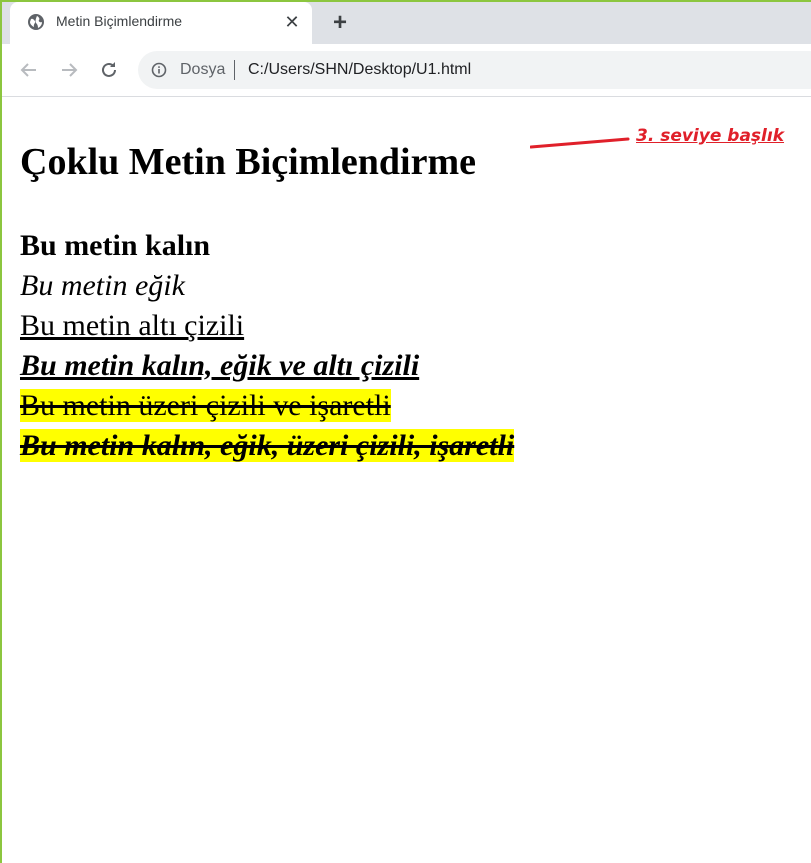 The image size is (811, 863). I want to click on browser-toolbar: Dosya C:/Users/SHN/Desktop/U1.html, so click(406, 70).